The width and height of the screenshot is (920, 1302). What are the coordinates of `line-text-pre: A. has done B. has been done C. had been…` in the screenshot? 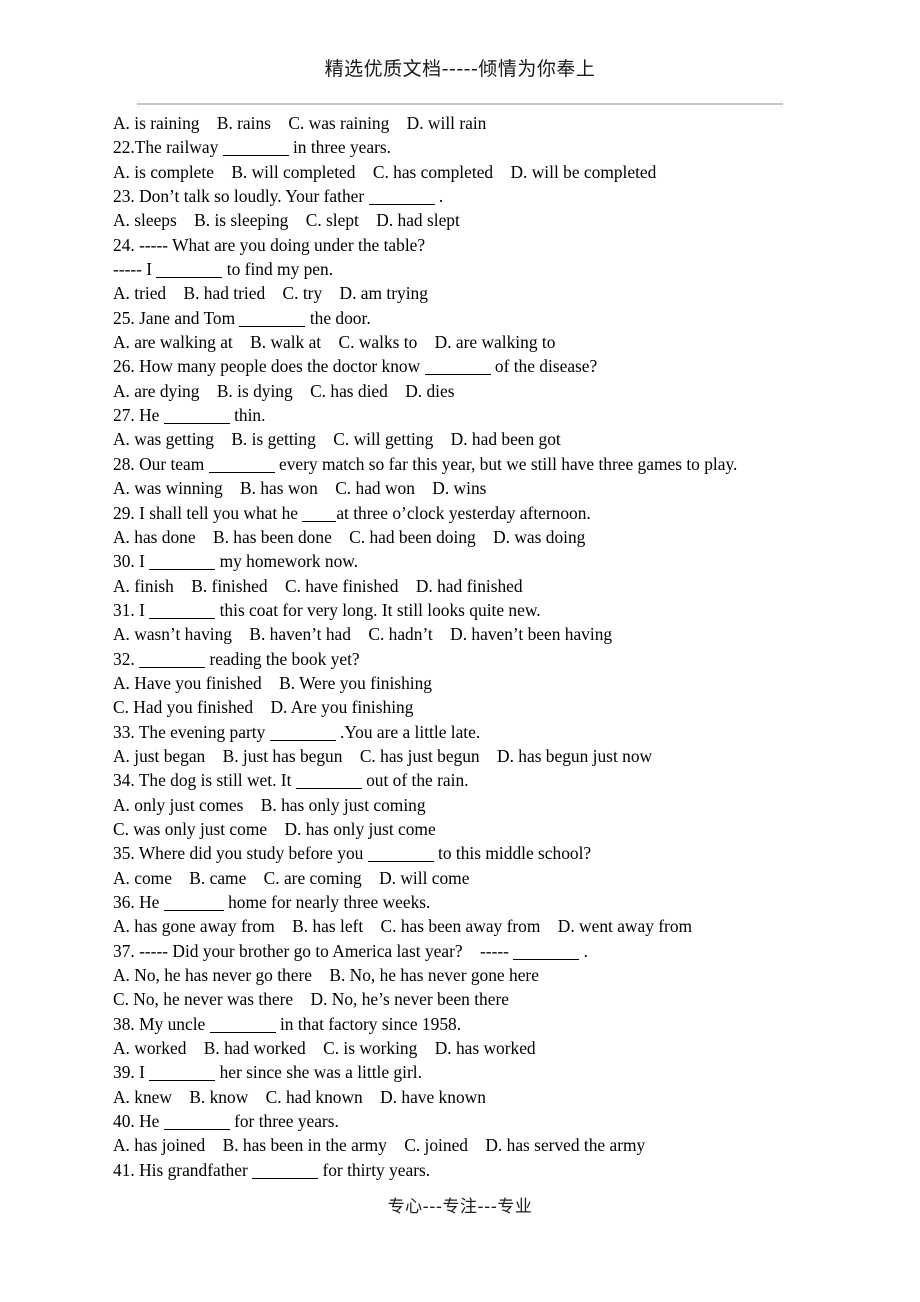 It's located at (349, 536).